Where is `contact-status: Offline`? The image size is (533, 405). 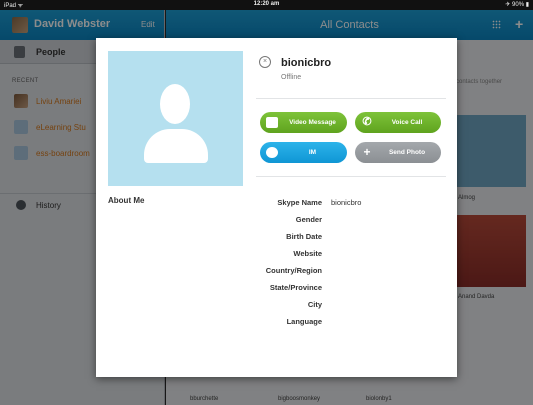
contact-status: Offline is located at coordinates (291, 77).